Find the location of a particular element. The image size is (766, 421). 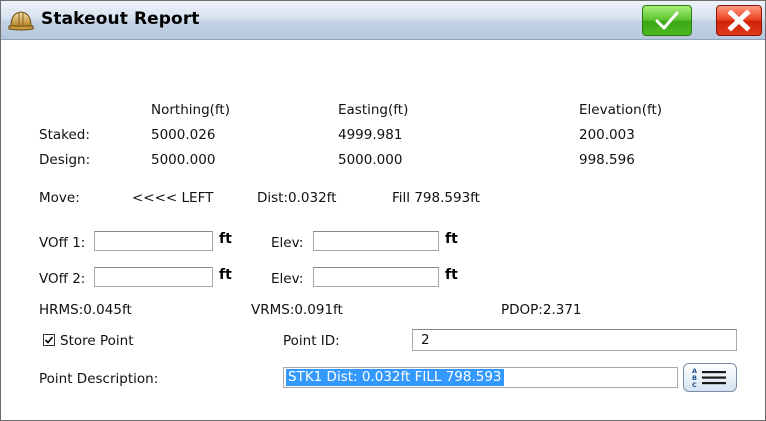

description-list-button: A B C is located at coordinates (710, 377).